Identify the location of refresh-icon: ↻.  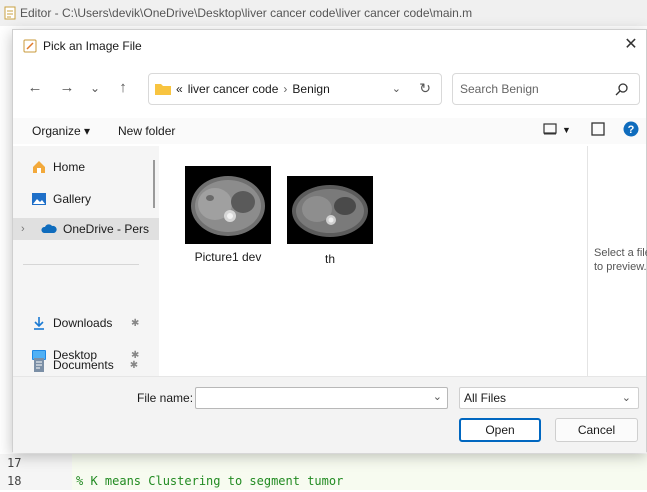
(425, 88).